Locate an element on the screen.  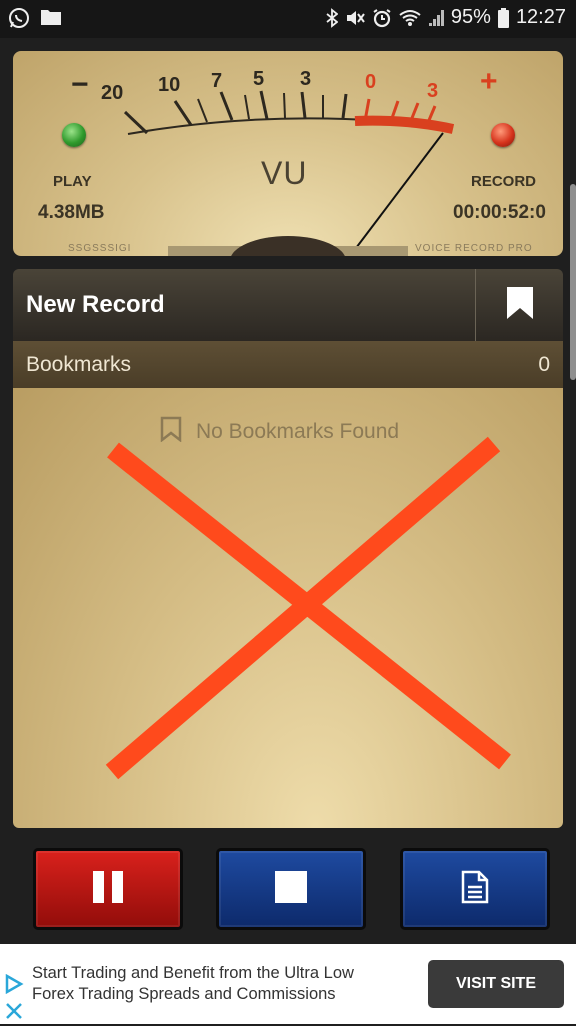
adchoices-play-icon is located at coordinates (14, 985).